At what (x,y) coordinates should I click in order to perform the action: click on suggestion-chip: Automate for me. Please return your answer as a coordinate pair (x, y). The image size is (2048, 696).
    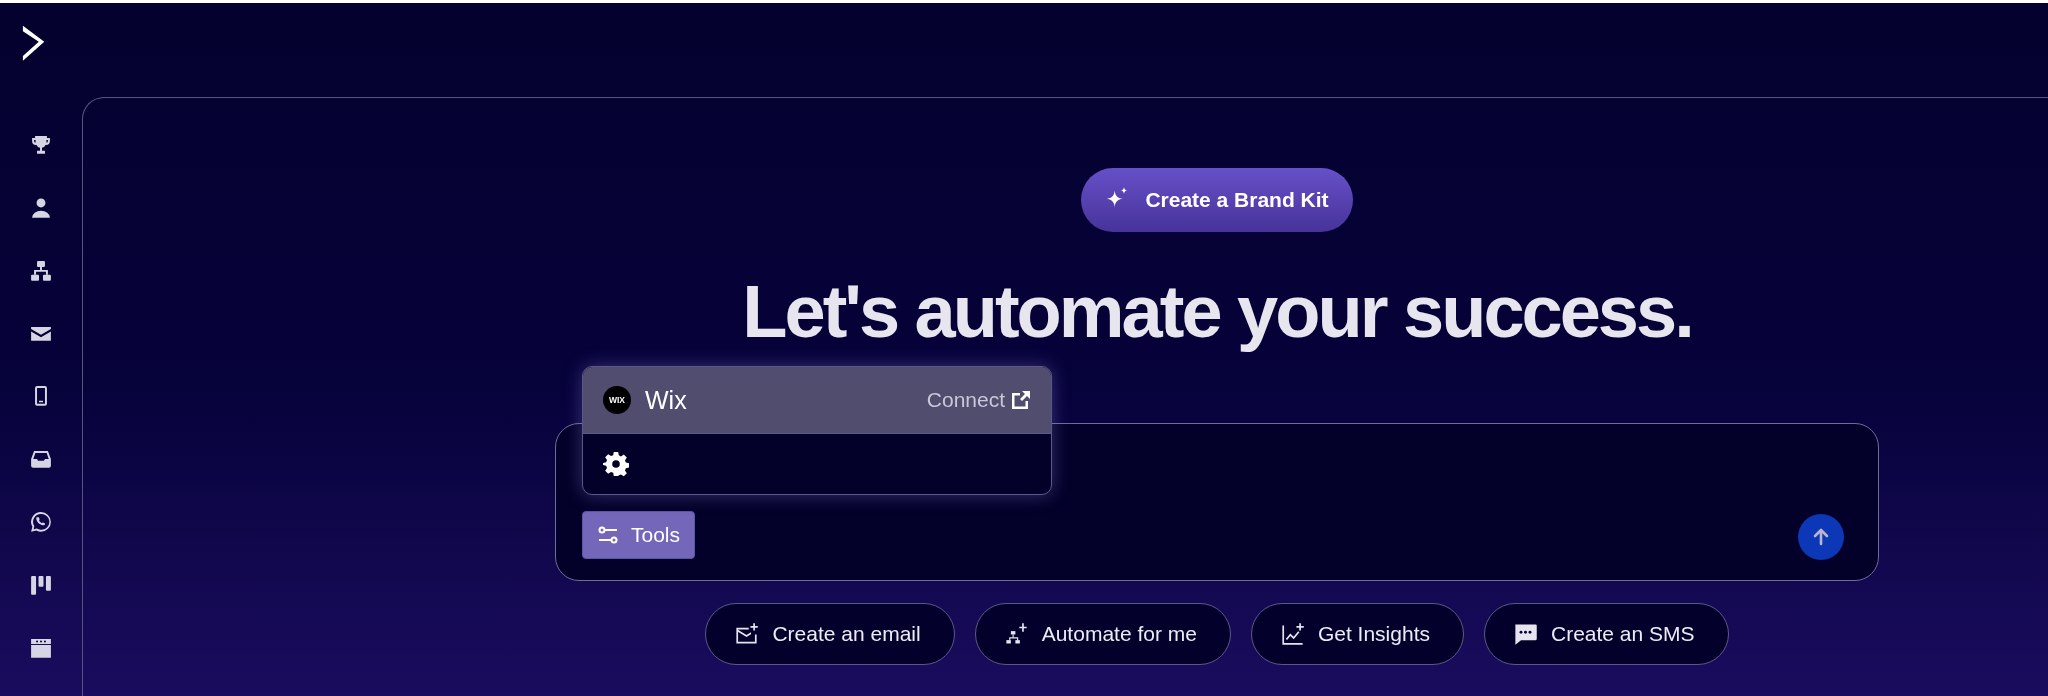
    Looking at the image, I should click on (1102, 634).